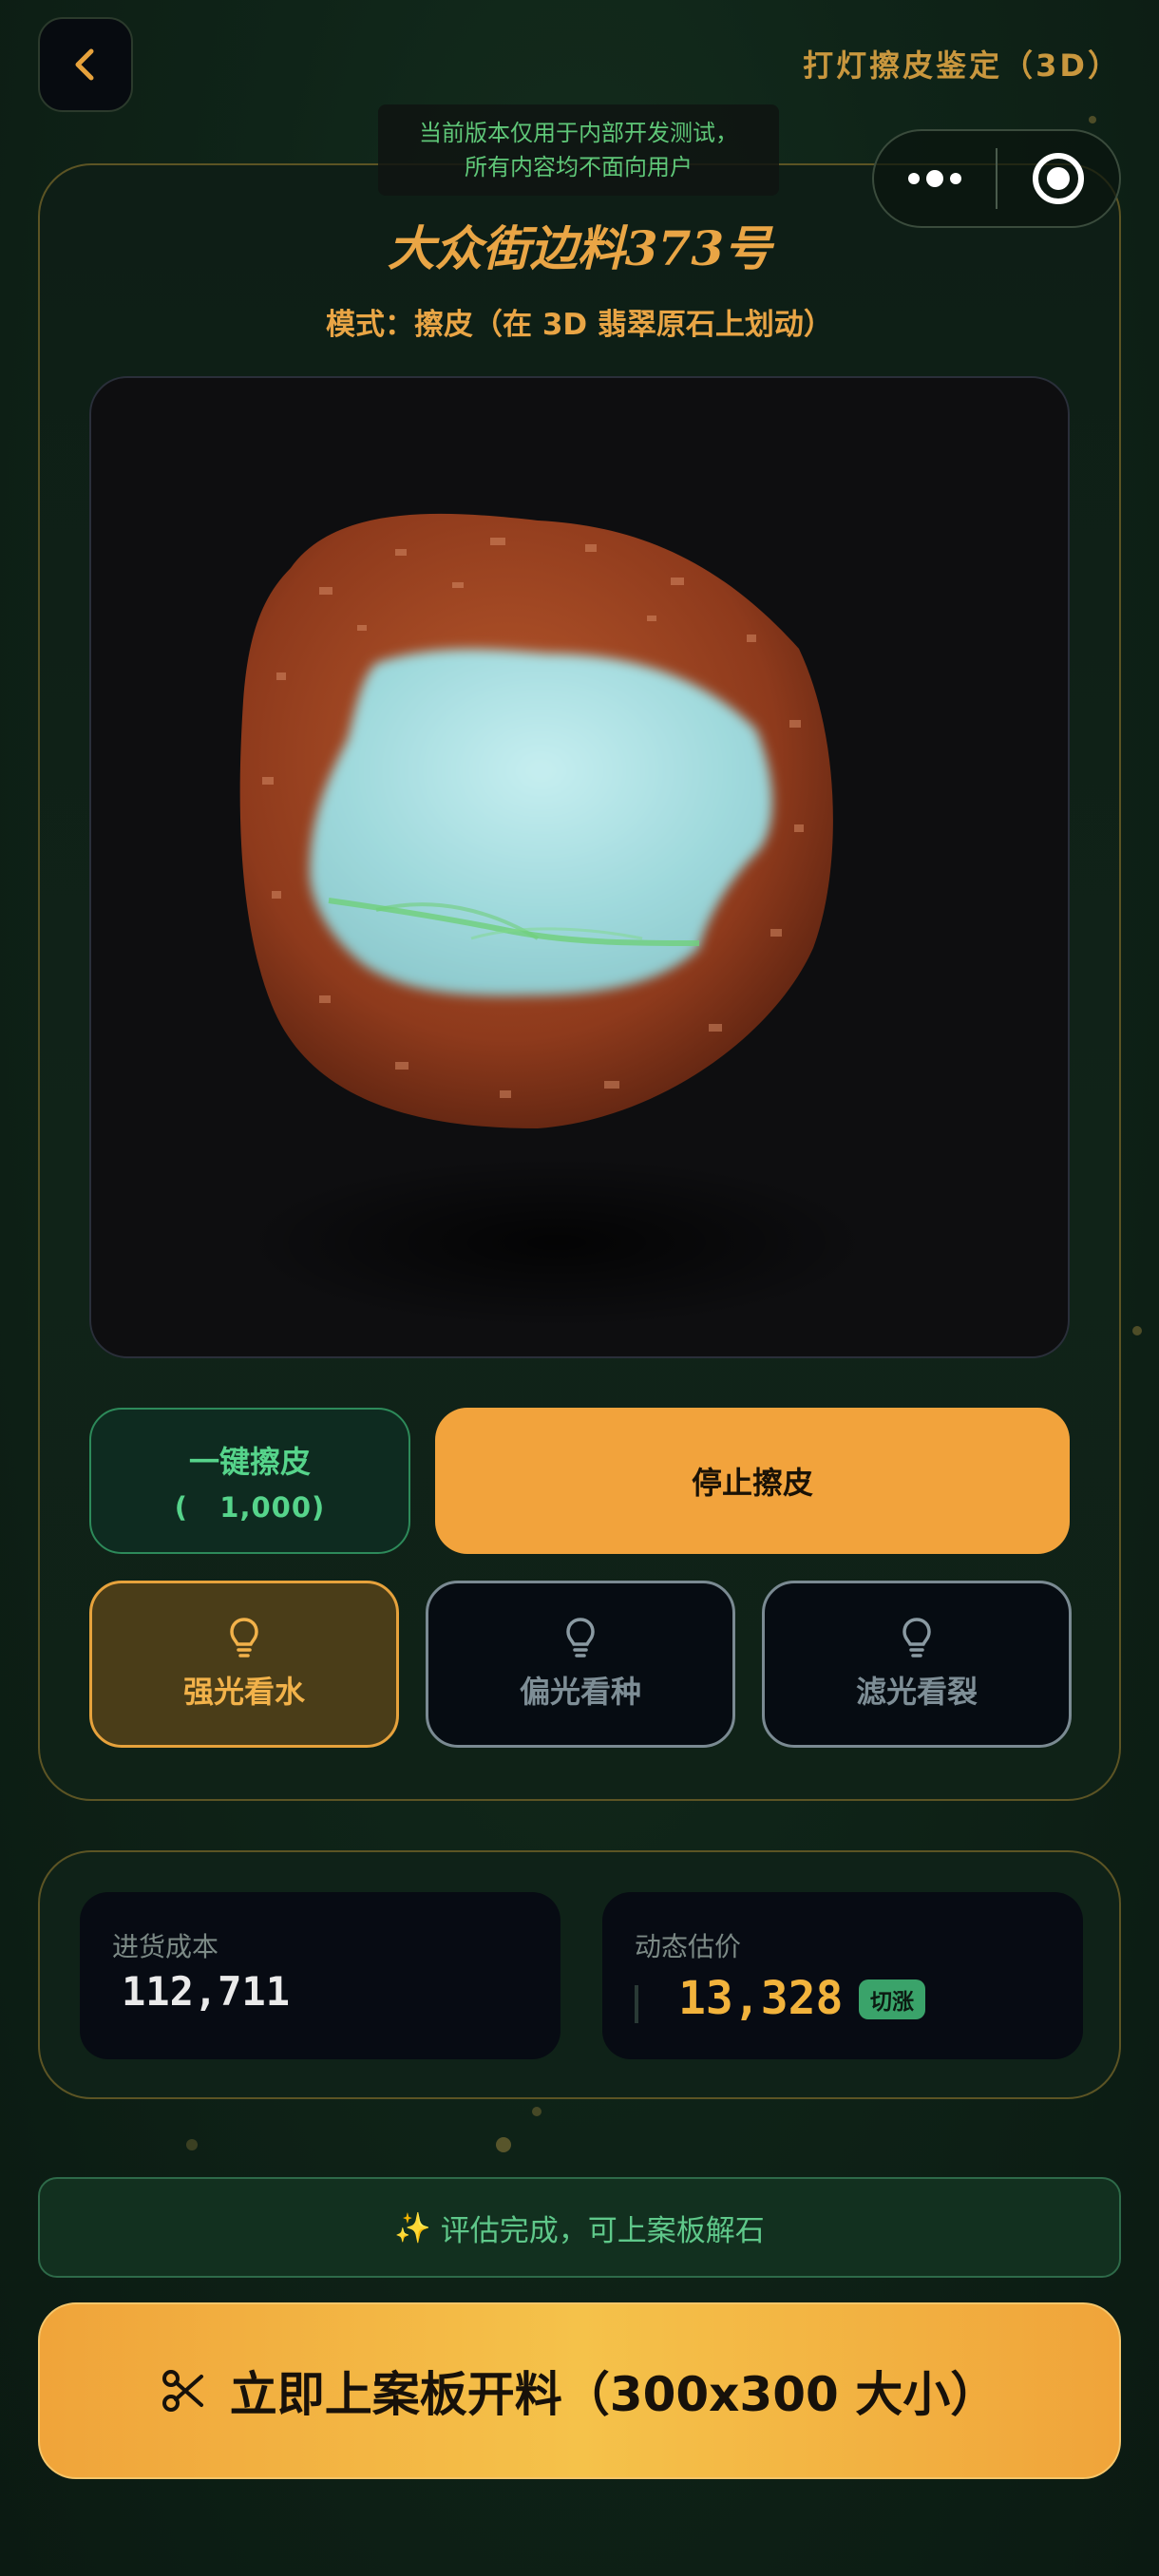 Image resolution: width=1159 pixels, height=2576 pixels. I want to click on sparkle-icon: ✨, so click(412, 2227).